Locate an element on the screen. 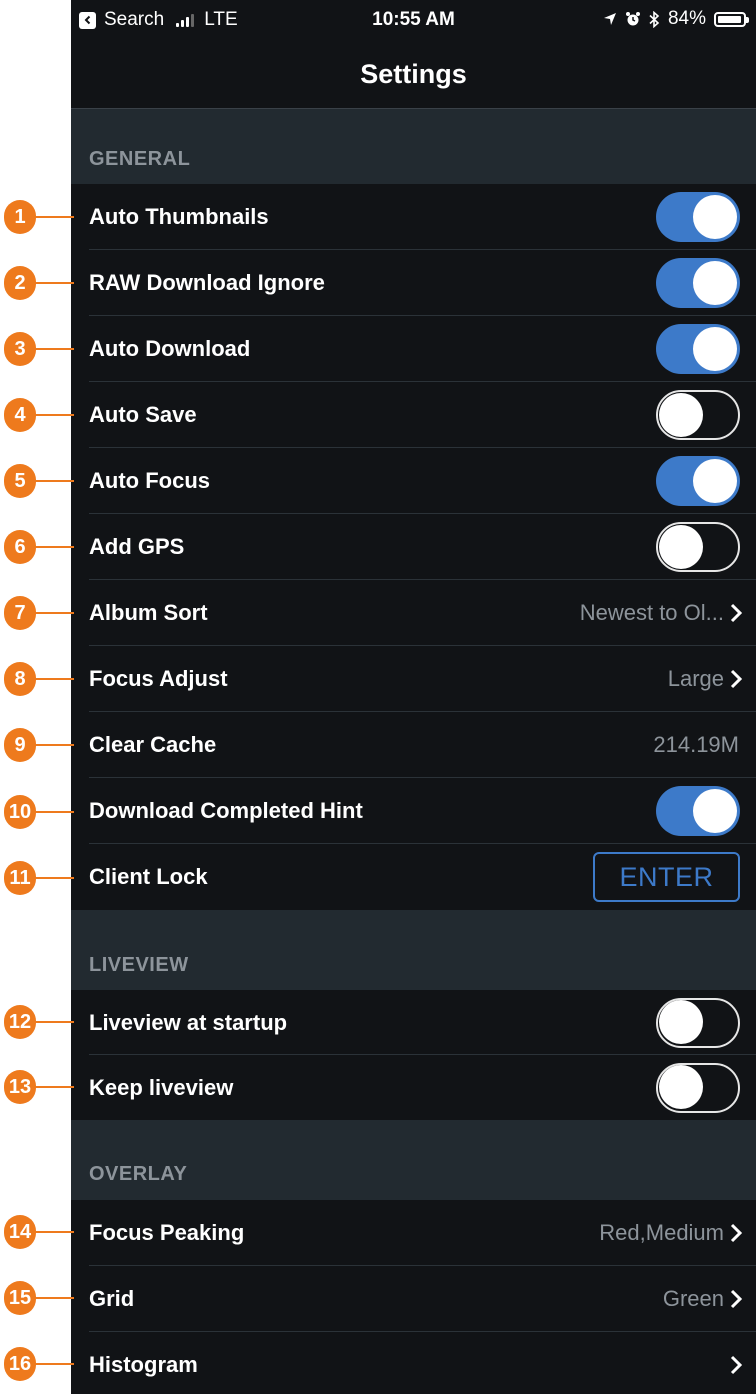 The width and height of the screenshot is (756, 1394). setting-row-focus-adjust: Focus Adjust Large is located at coordinates (413, 679).